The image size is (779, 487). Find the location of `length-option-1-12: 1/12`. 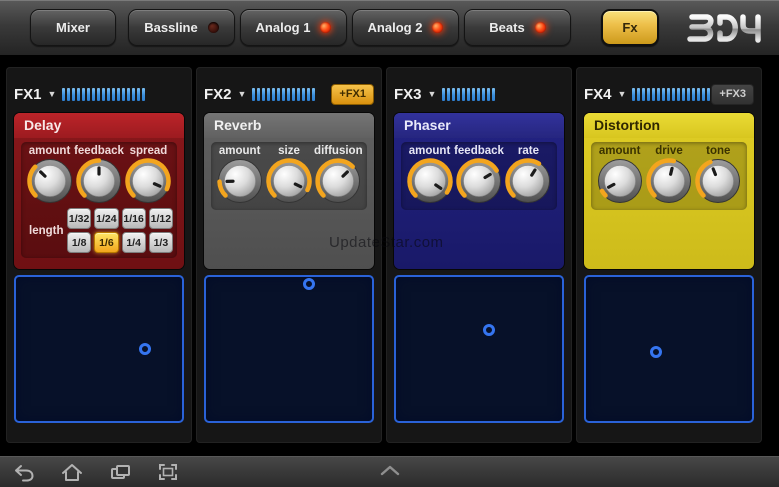

length-option-1-12: 1/12 is located at coordinates (160, 218).